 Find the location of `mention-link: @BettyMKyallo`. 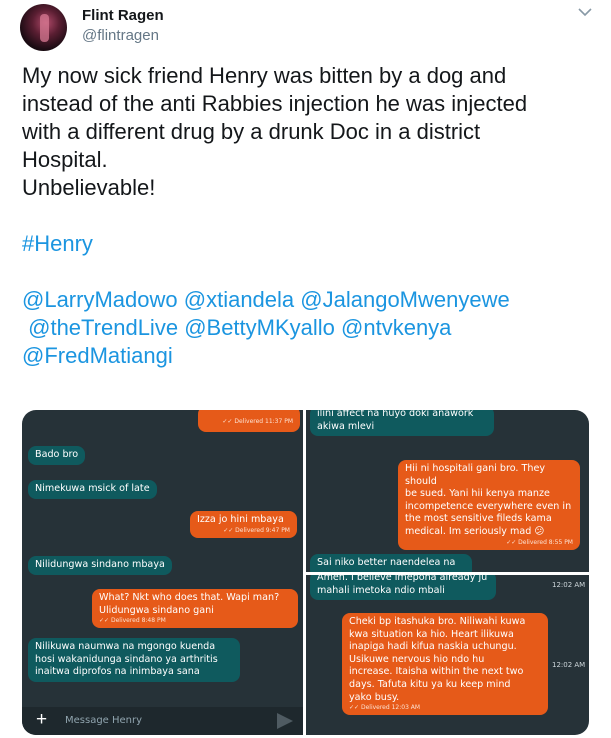

mention-link: @BettyMKyallo is located at coordinates (259, 327).